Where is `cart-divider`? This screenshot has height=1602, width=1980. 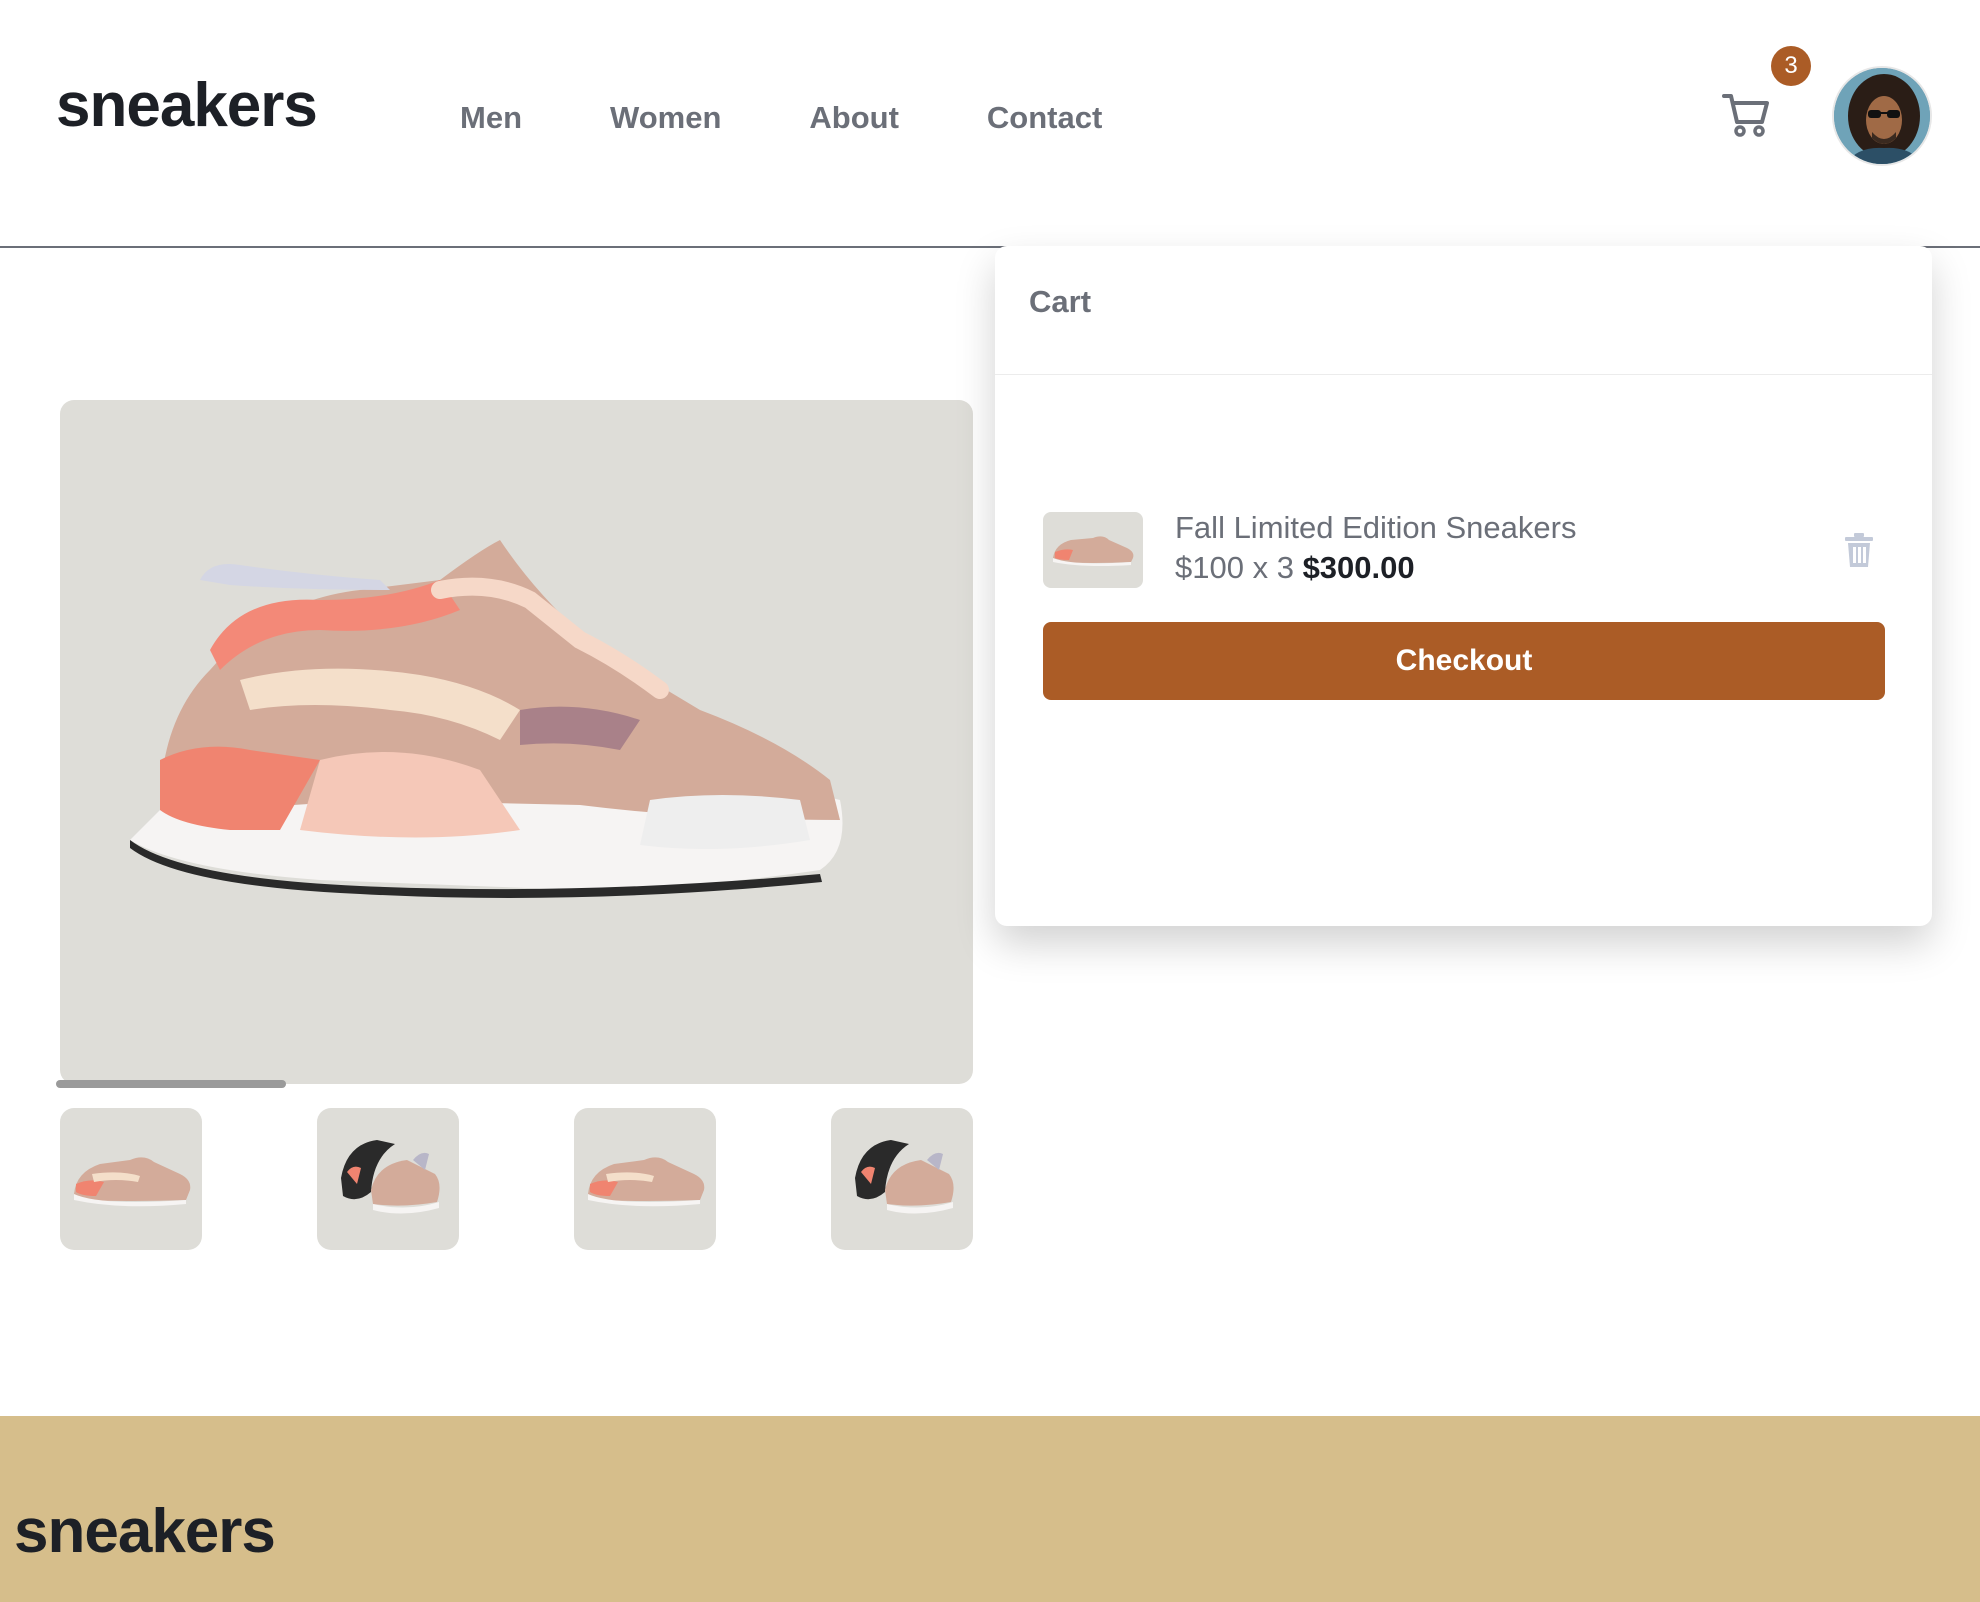 cart-divider is located at coordinates (1463, 374).